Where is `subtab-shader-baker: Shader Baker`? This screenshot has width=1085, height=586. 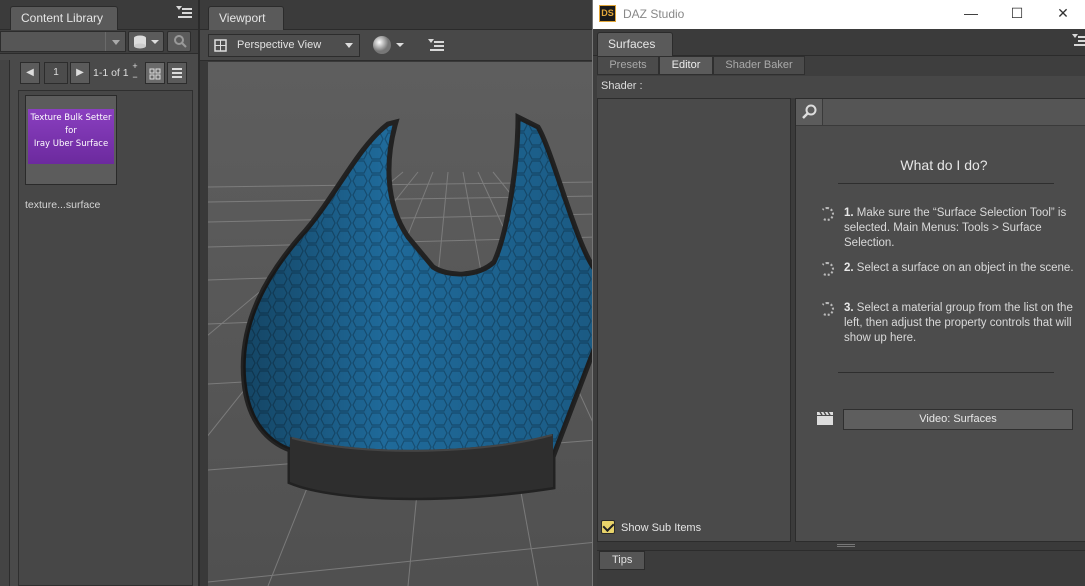 subtab-shader-baker: Shader Baker is located at coordinates (759, 65).